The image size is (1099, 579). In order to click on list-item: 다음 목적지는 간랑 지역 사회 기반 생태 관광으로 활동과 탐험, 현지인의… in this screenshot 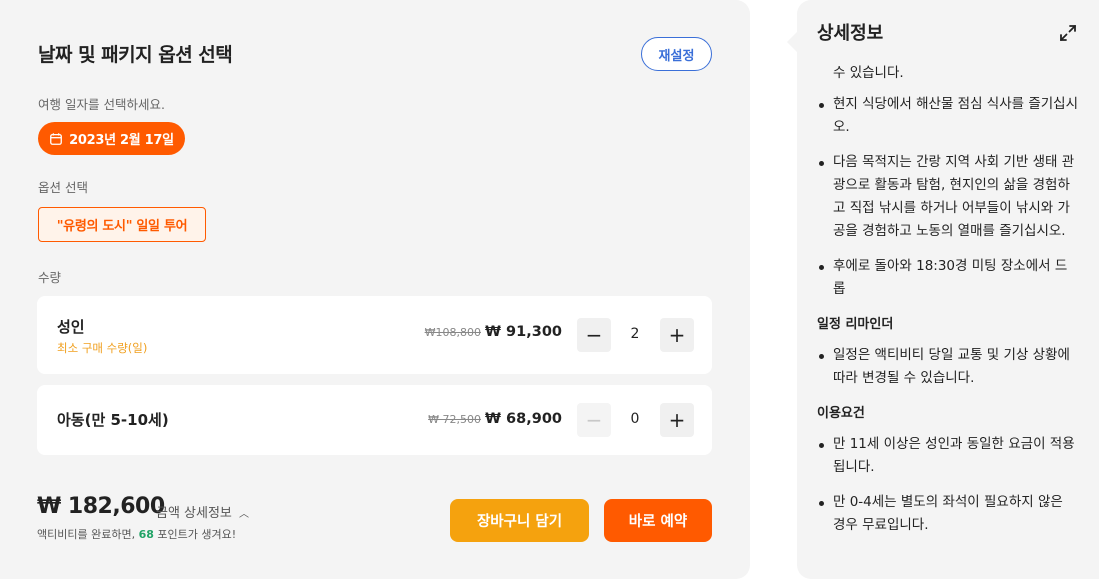, I will do `click(948, 197)`.